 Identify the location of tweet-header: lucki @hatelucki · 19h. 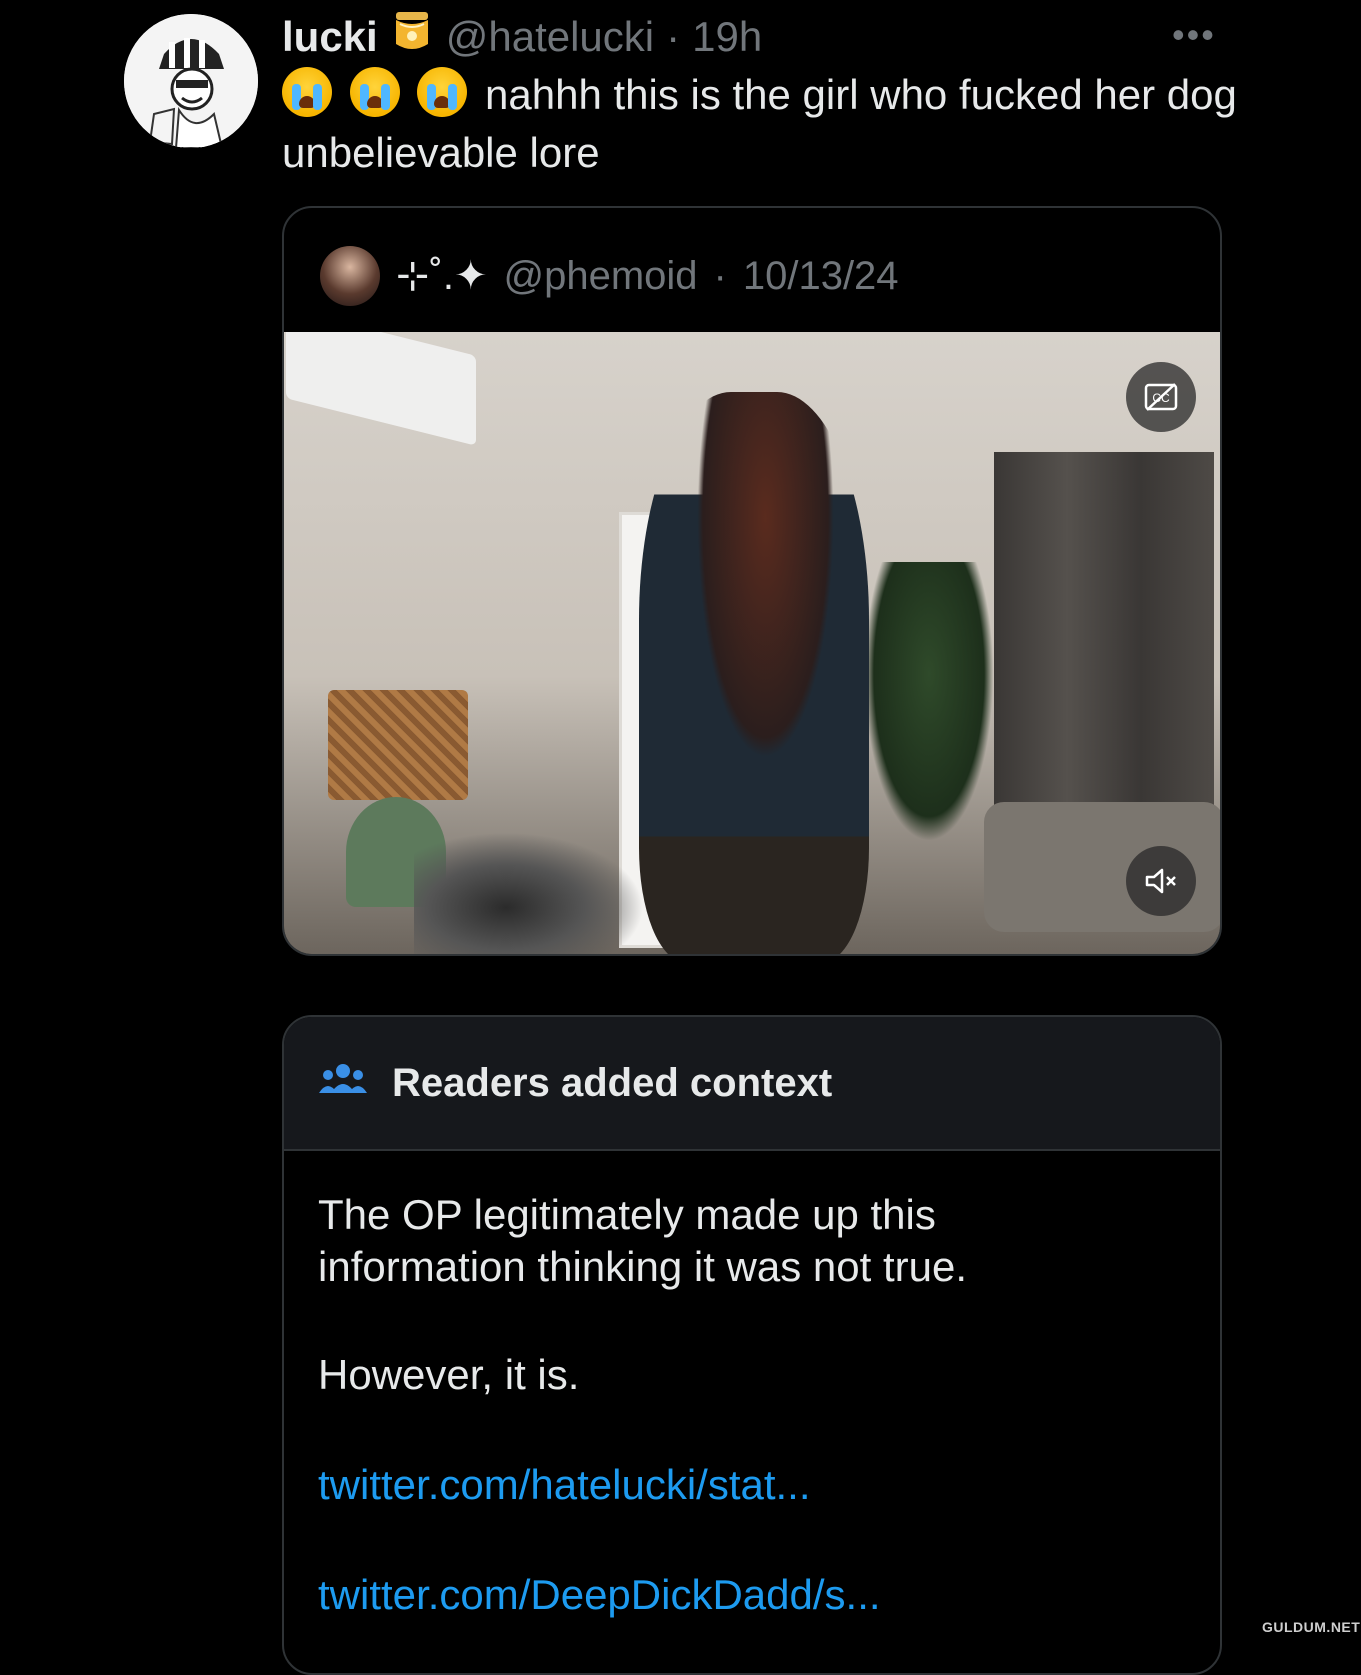
(522, 37).